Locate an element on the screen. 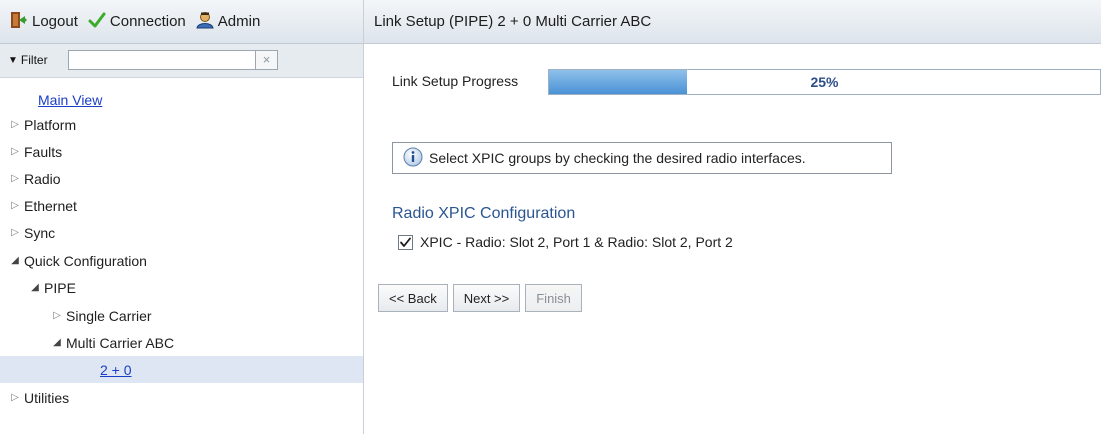 The width and height of the screenshot is (1101, 434). next-button: Next >> is located at coordinates (486, 298).